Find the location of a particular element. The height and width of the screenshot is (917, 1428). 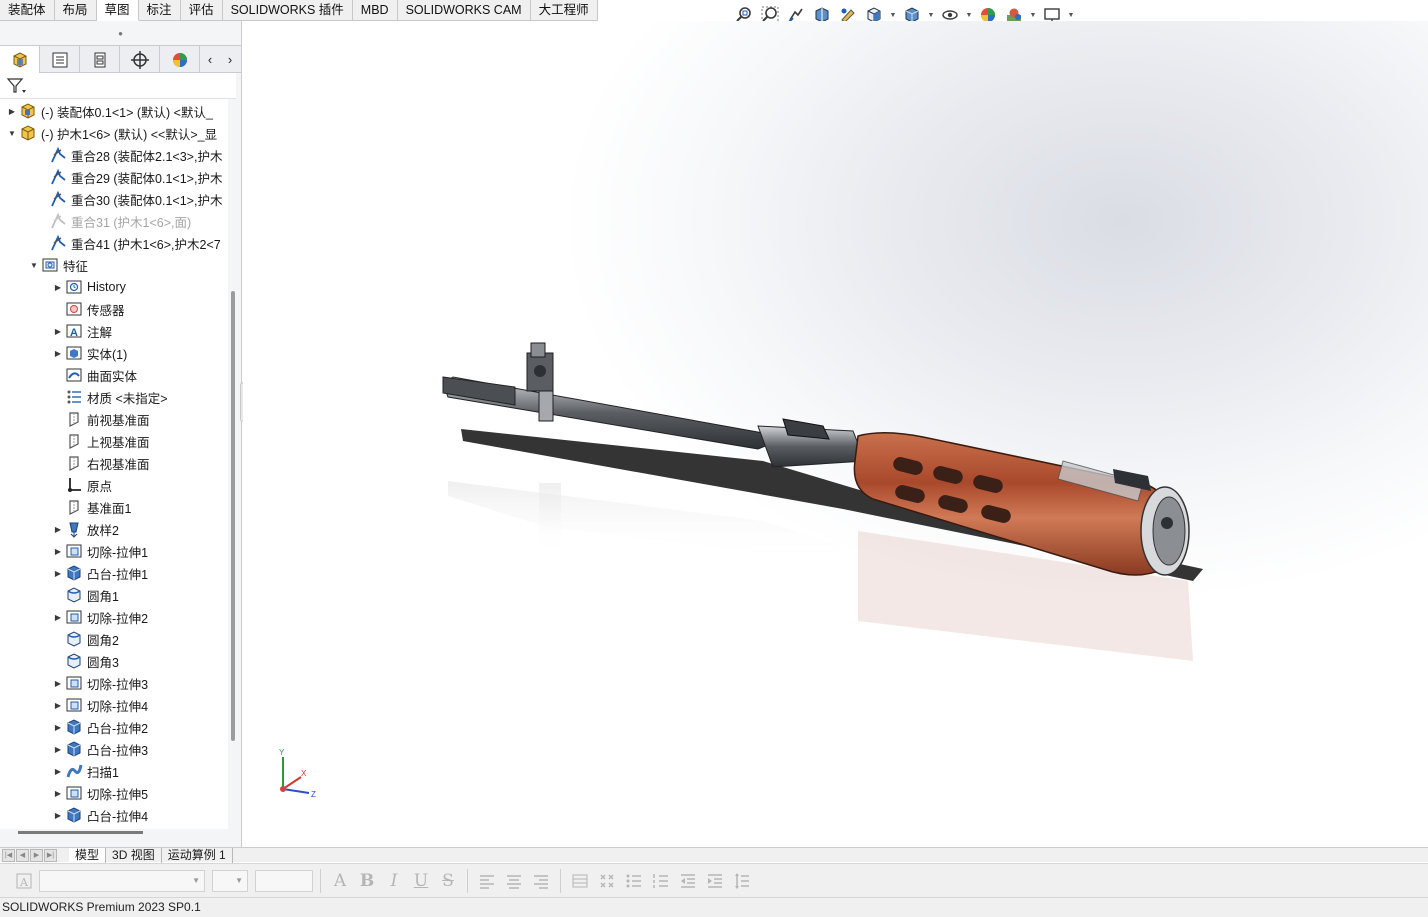

panel-grip-icon: ● is located at coordinates (120, 33).